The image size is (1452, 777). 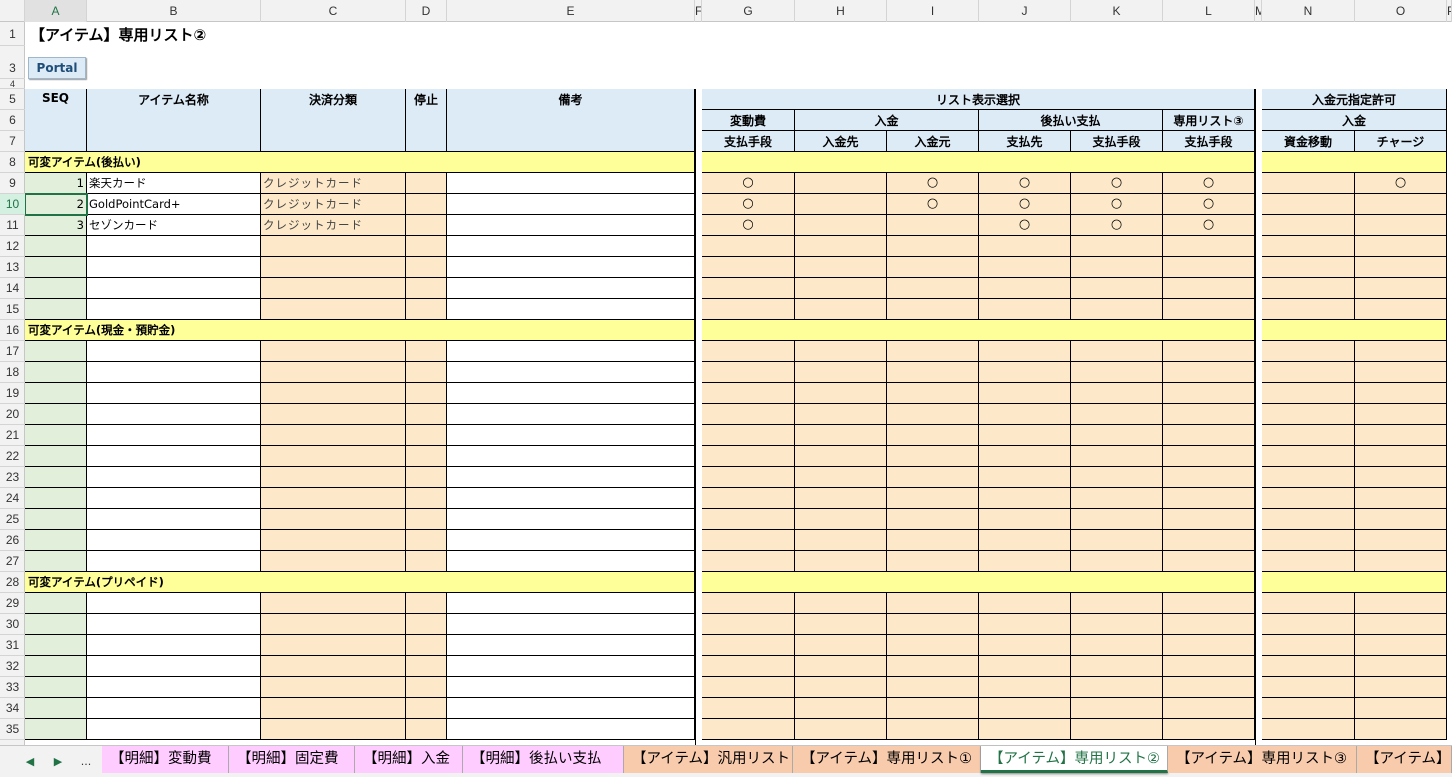 What do you see at coordinates (887, 759) in the screenshot?
I see `sheet-tab: 【アイテム】専用リスト①` at bounding box center [887, 759].